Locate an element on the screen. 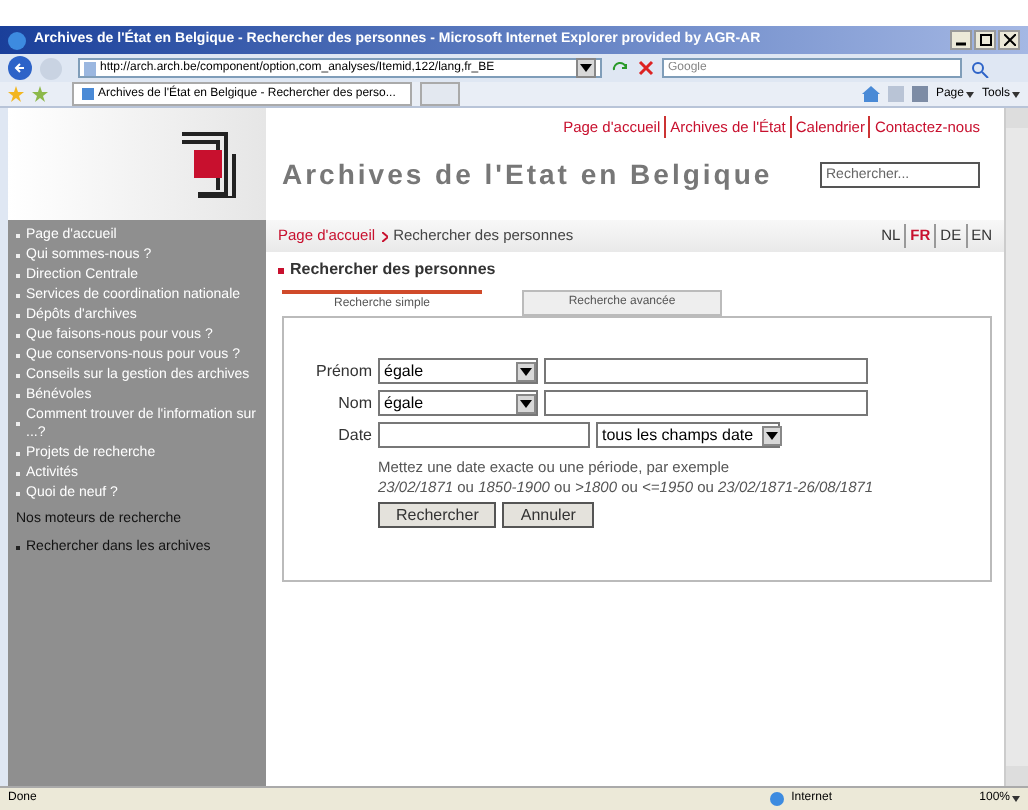 This screenshot has height=810, width=1028. page-icon is located at coordinates (88, 94).